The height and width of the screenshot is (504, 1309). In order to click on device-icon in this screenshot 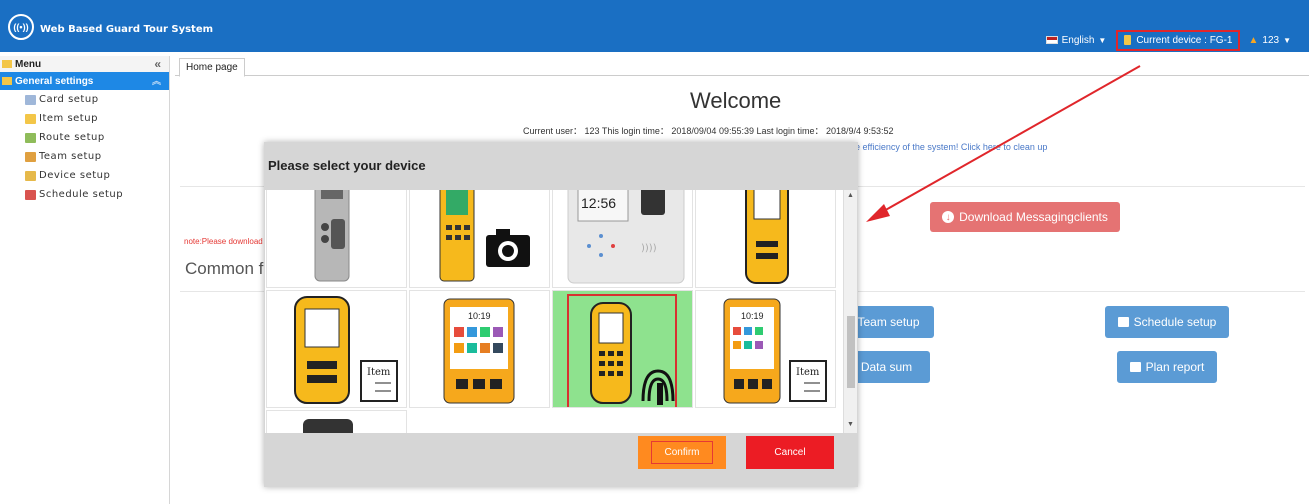, I will do `click(1128, 40)`.